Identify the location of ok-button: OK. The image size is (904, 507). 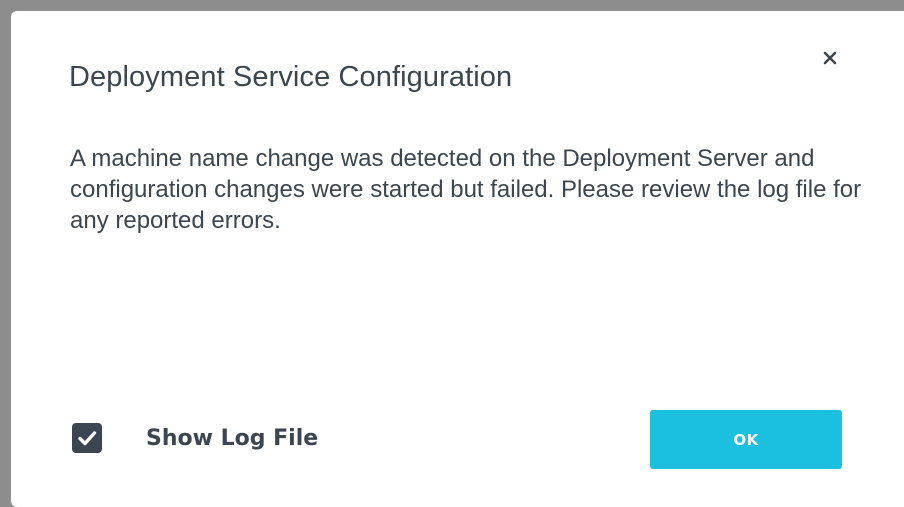
(746, 439).